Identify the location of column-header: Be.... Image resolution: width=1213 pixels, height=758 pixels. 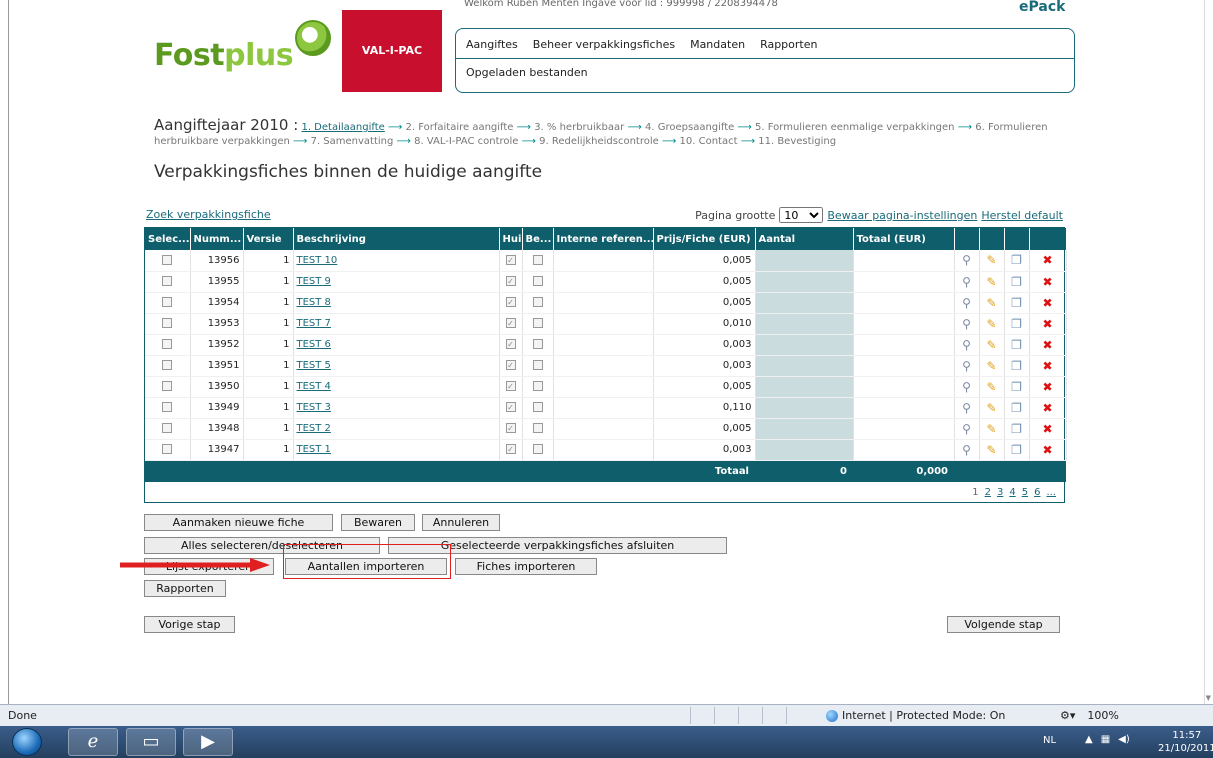
(538, 239).